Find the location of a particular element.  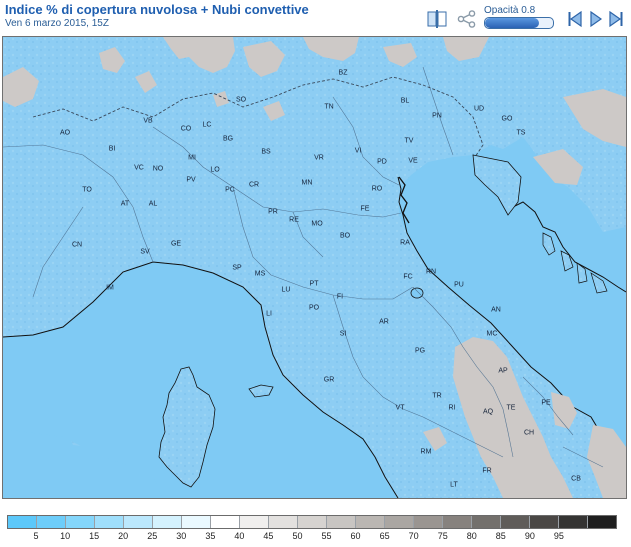

province-label-ud: UD is located at coordinates (479, 109).